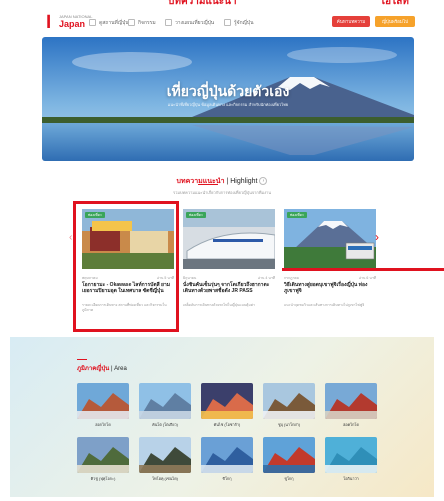 The width and height of the screenshot is (444, 501). I want to click on article-date: กรกฎาคม, so click(292, 278).